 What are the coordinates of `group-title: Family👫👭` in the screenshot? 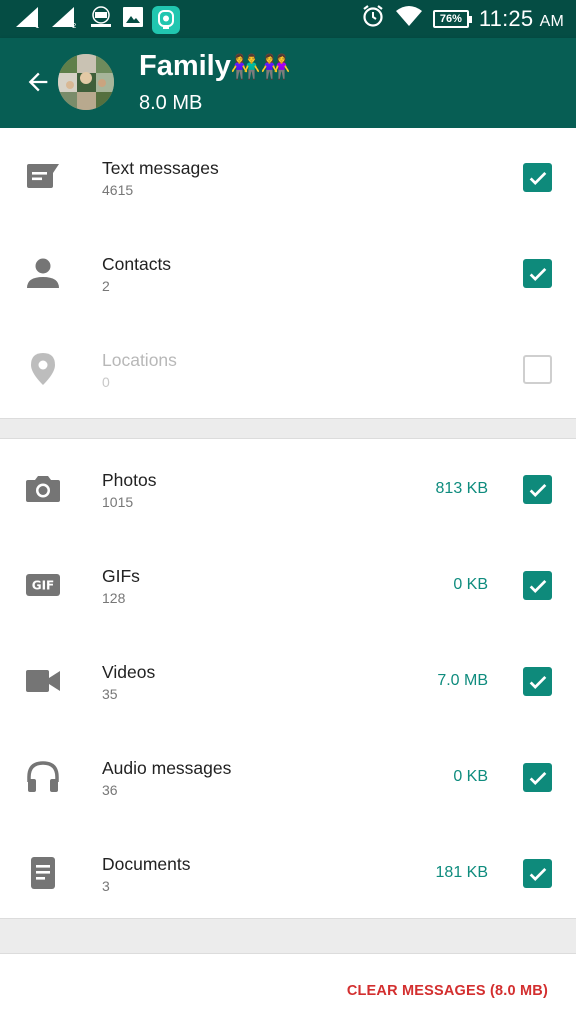 It's located at (215, 66).